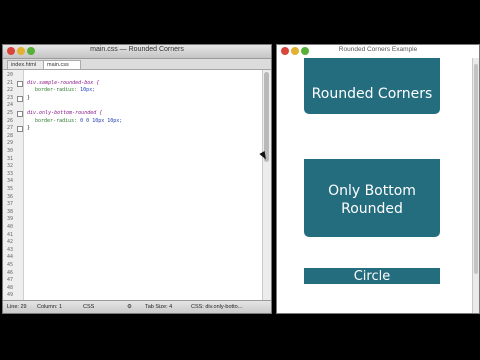  What do you see at coordinates (50, 307) in the screenshot?
I see `status-column: Column: 1` at bounding box center [50, 307].